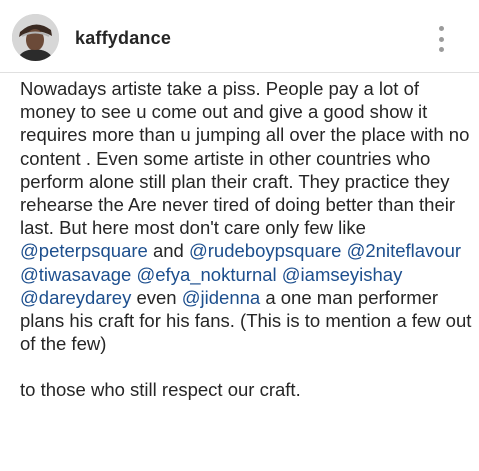  What do you see at coordinates (123, 38) in the screenshot?
I see `username: kaffydance` at bounding box center [123, 38].